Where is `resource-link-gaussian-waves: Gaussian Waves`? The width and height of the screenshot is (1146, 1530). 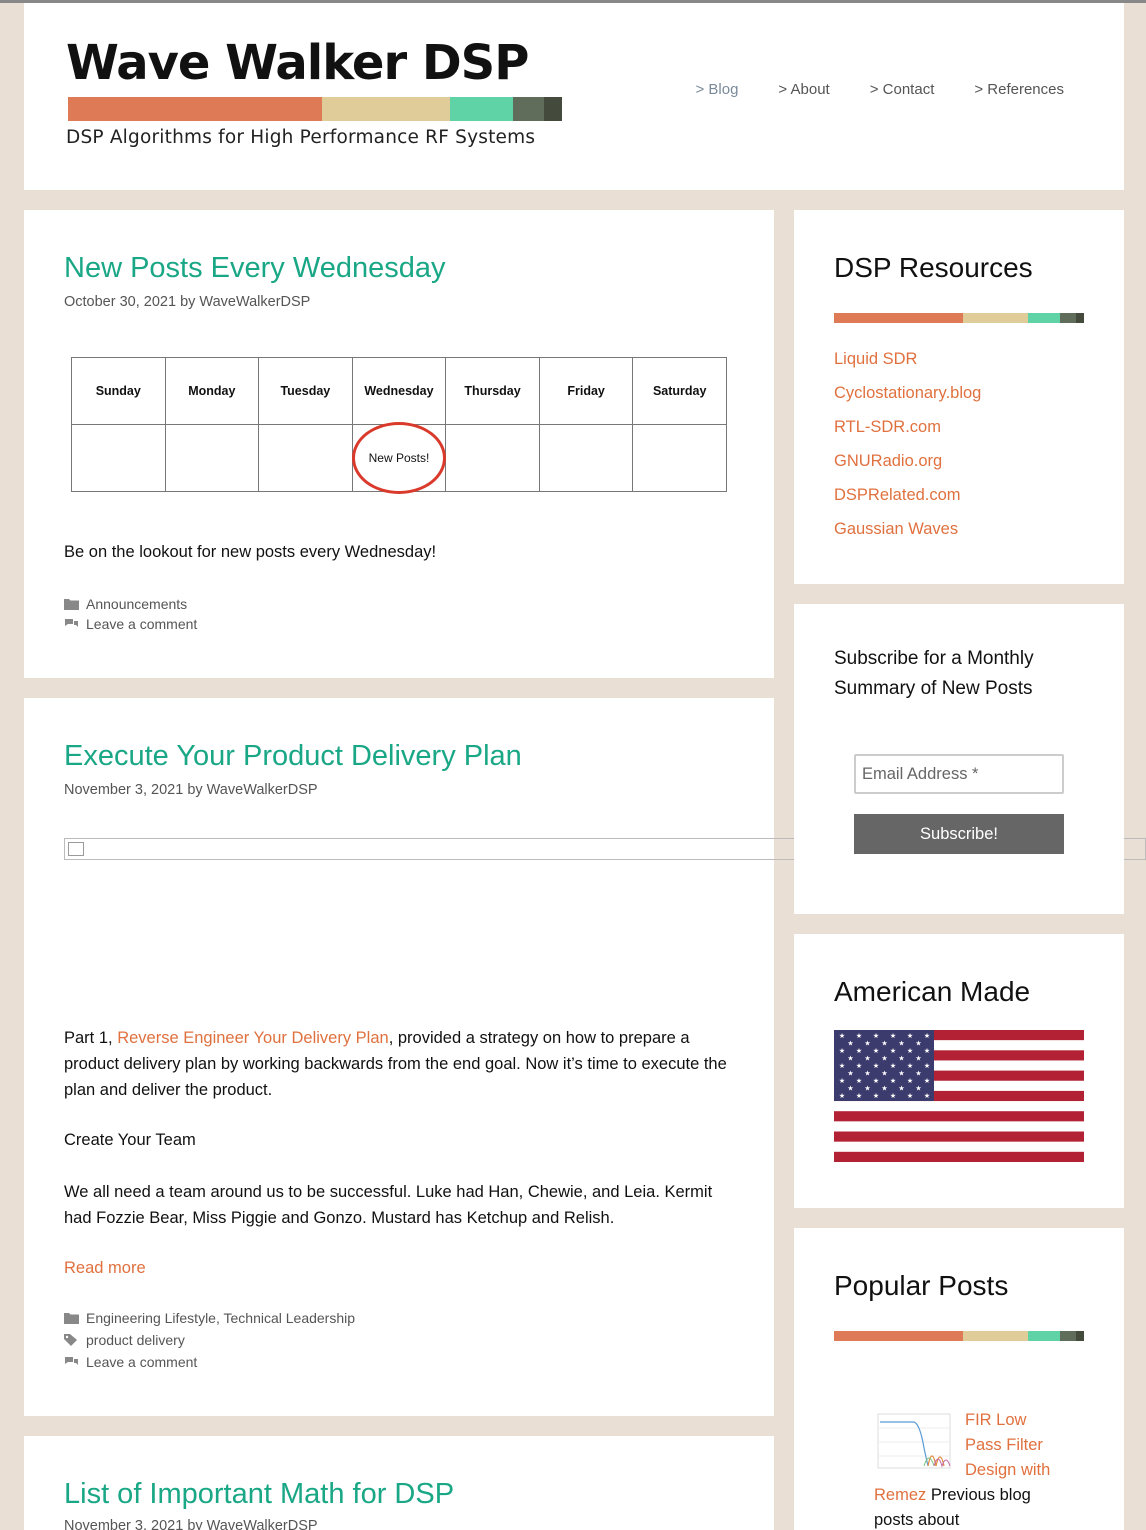 resource-link-gaussian-waves: Gaussian Waves is located at coordinates (896, 529).